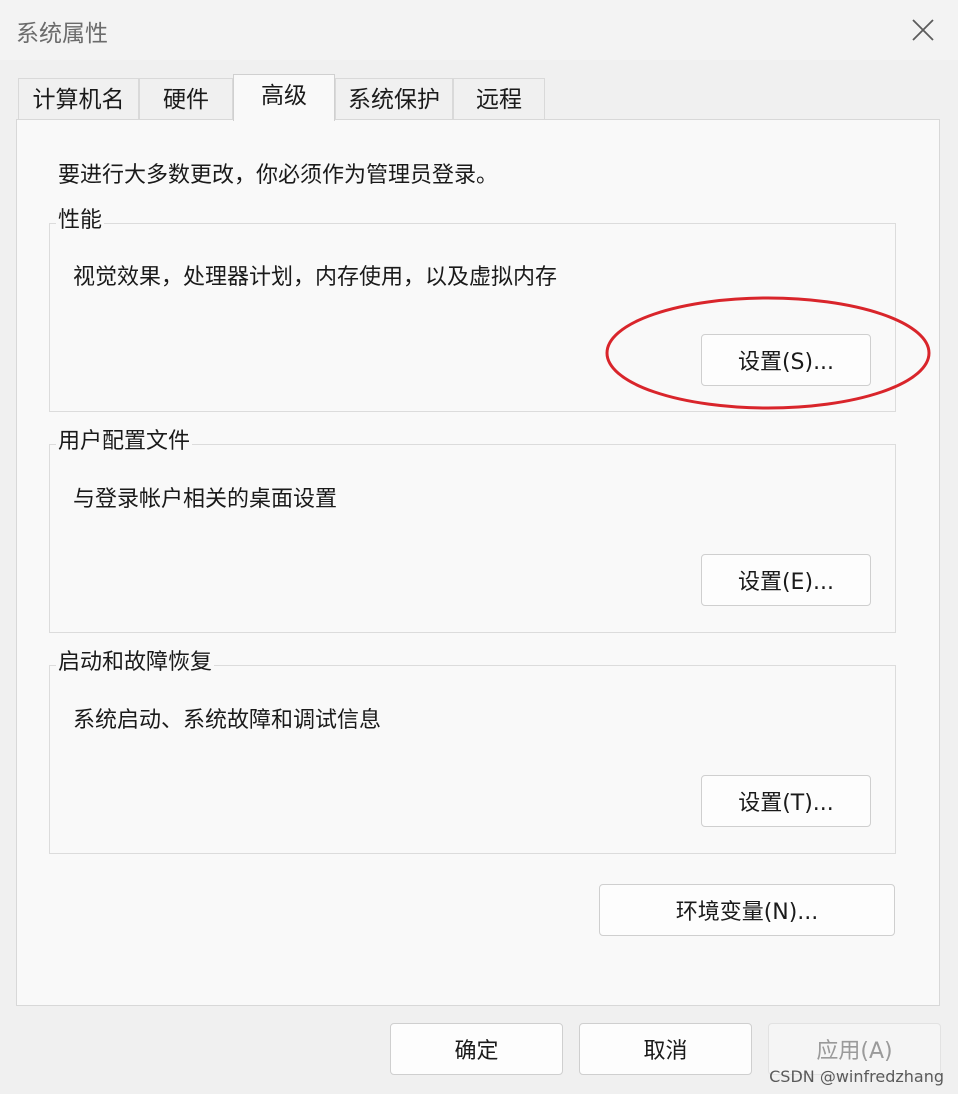 Image resolution: width=958 pixels, height=1094 pixels. Describe the element at coordinates (135, 660) in the screenshot. I see `startup-recovery-group-title: 启动和故障恢复` at that location.